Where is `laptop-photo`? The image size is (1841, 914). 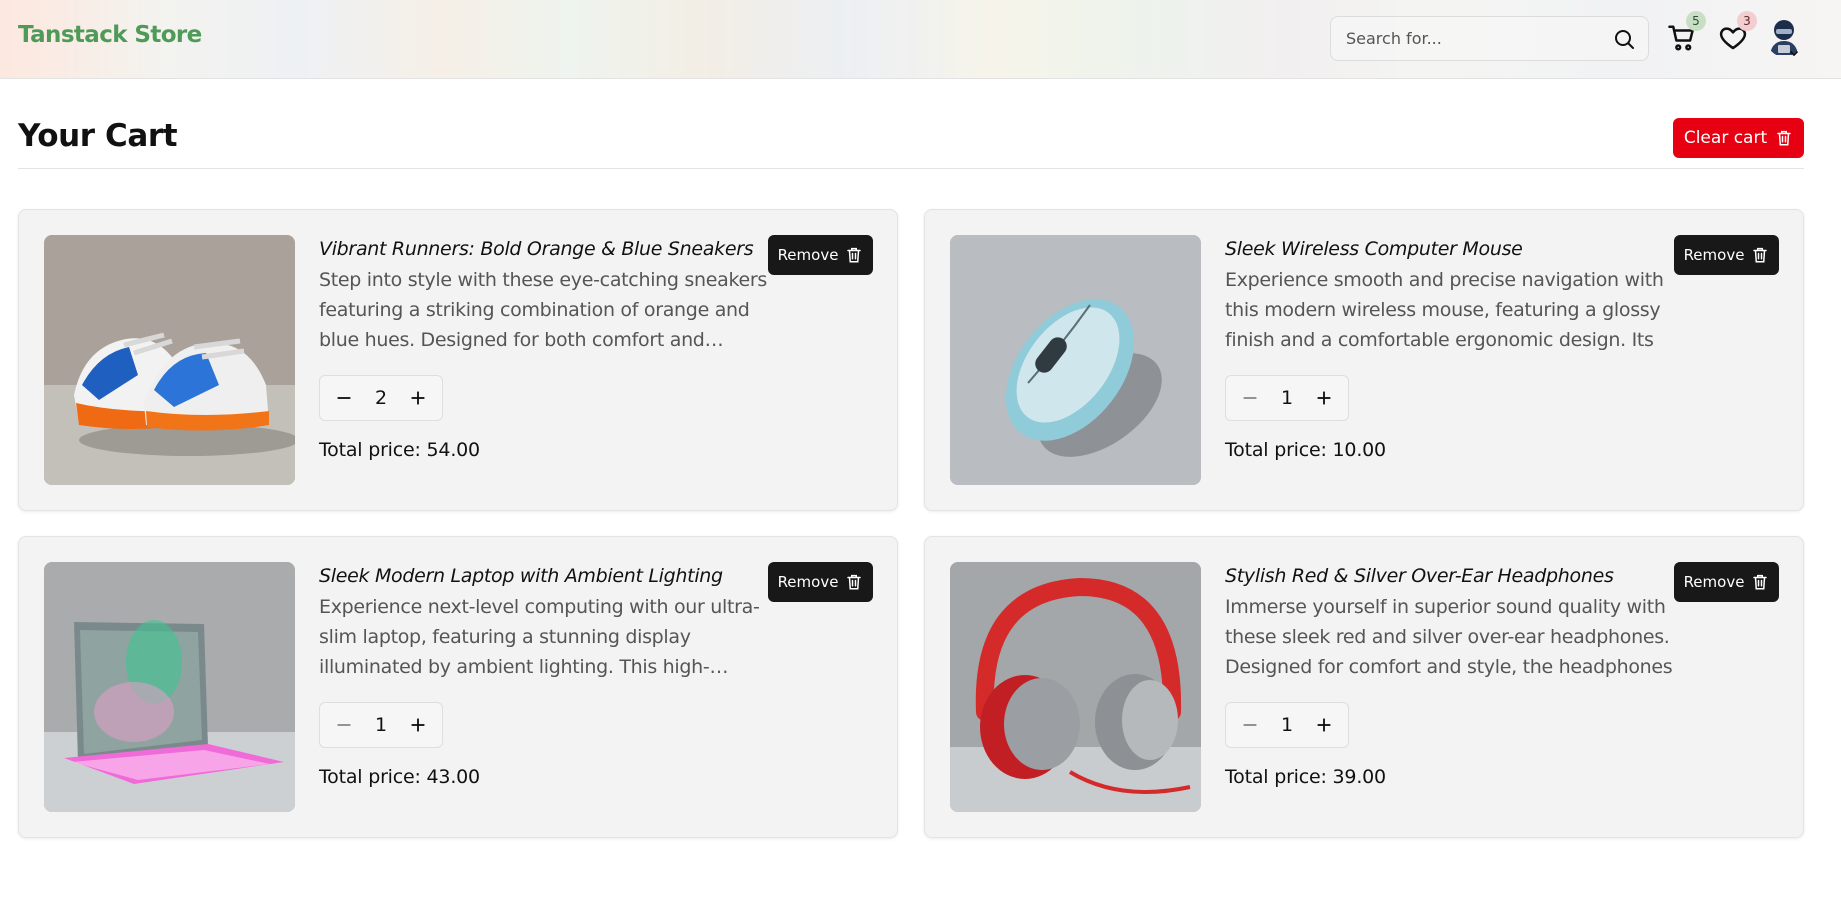 laptop-photo is located at coordinates (169, 687).